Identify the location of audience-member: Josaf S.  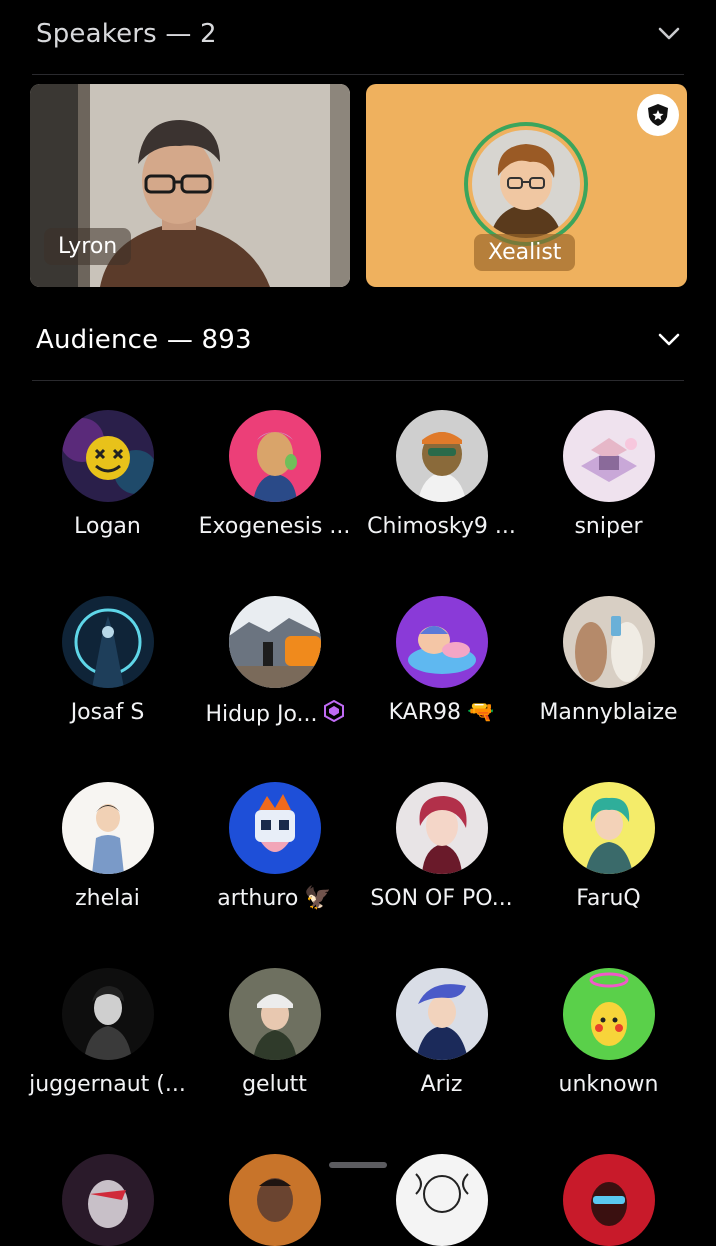
(107, 660).